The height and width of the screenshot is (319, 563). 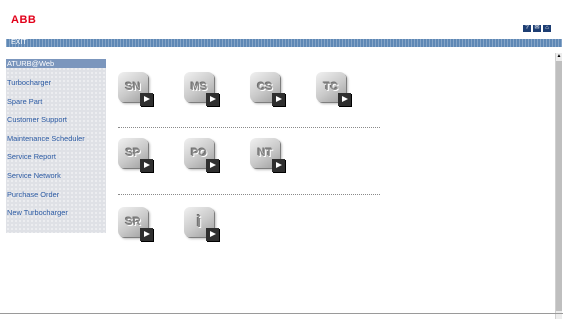 What do you see at coordinates (56, 195) in the screenshot?
I see `sidebar-item-purchase-order: Purchase Order` at bounding box center [56, 195].